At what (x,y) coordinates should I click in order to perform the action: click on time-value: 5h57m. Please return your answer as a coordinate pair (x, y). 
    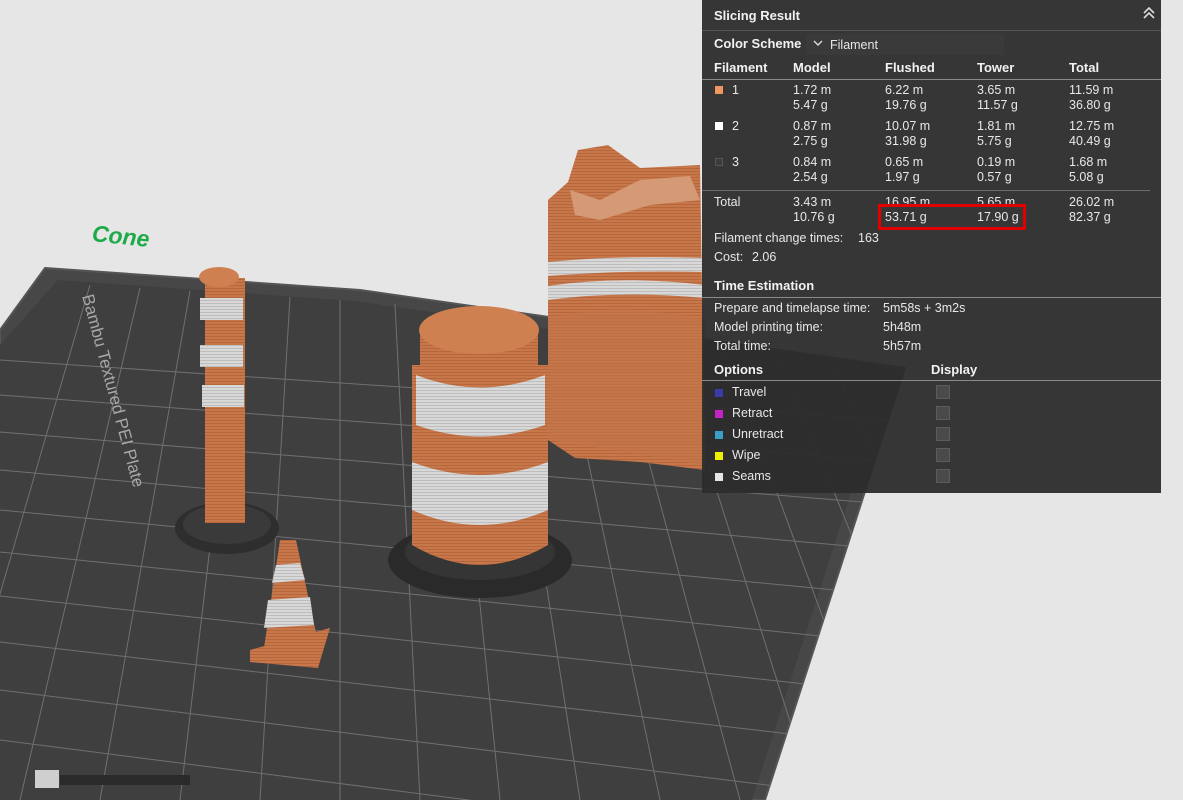
    Looking at the image, I should click on (902, 346).